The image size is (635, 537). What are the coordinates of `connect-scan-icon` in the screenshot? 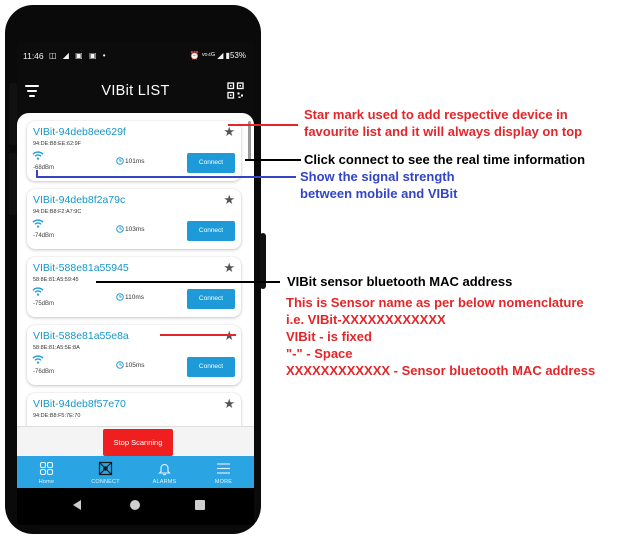 It's located at (105, 468).